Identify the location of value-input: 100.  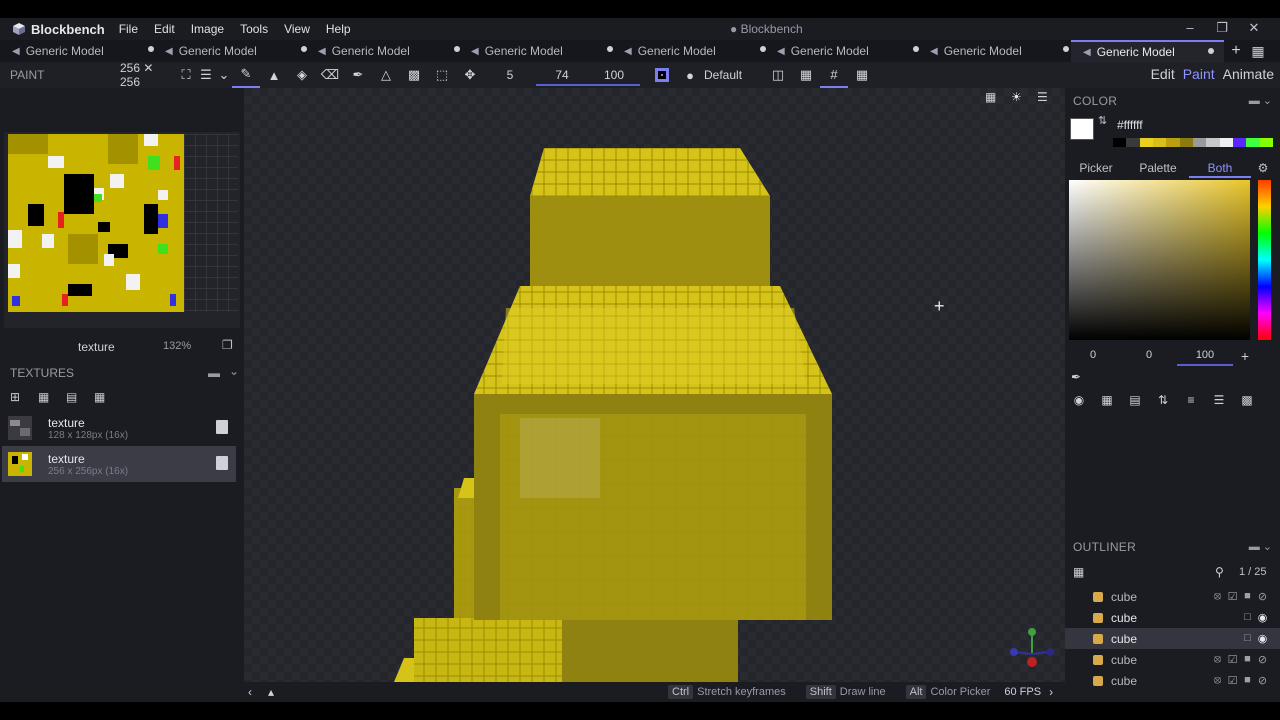
(1205, 356).